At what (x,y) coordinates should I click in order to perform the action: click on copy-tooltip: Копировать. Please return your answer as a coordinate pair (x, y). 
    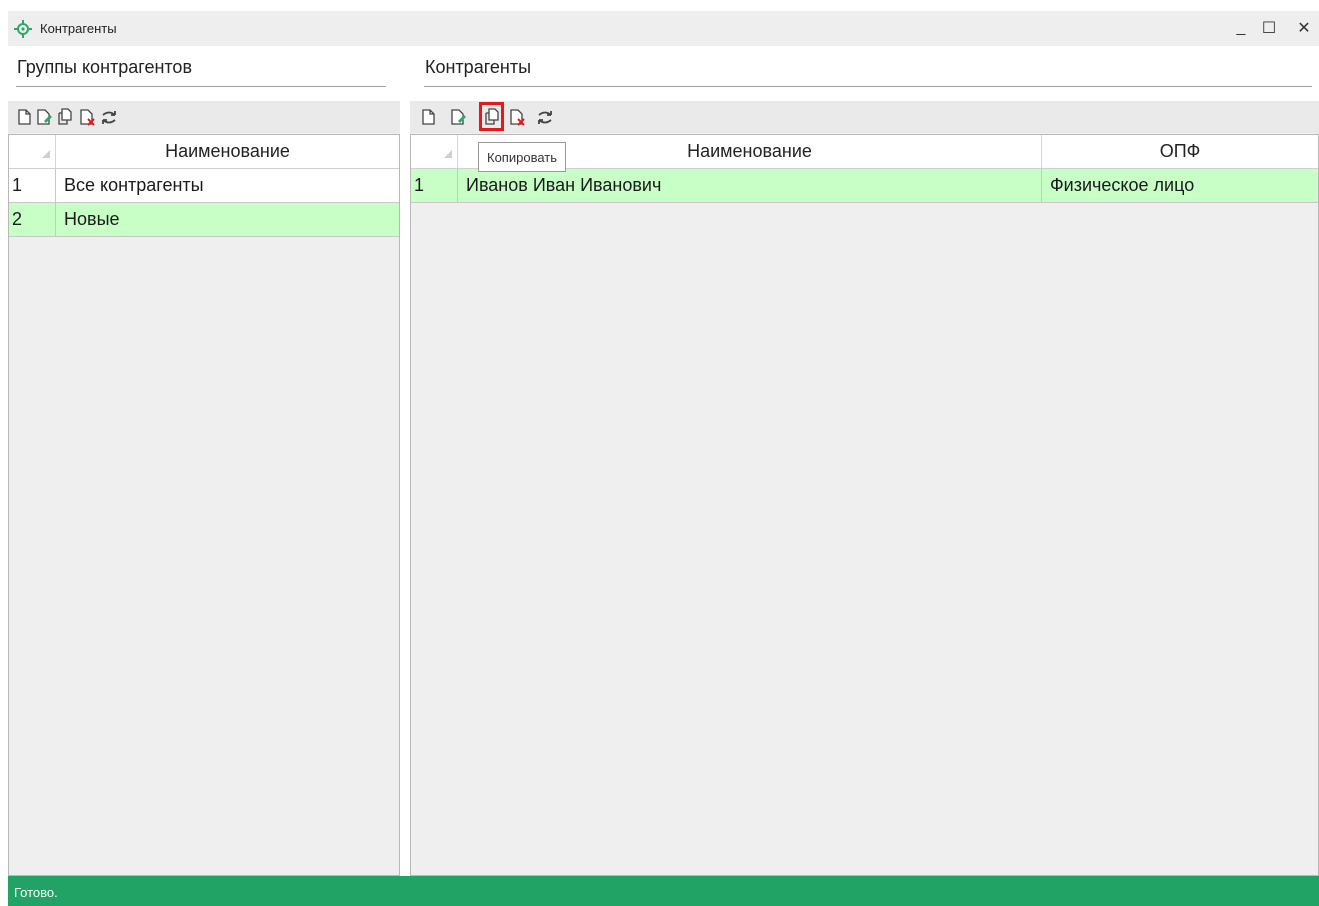
    Looking at the image, I should click on (522, 157).